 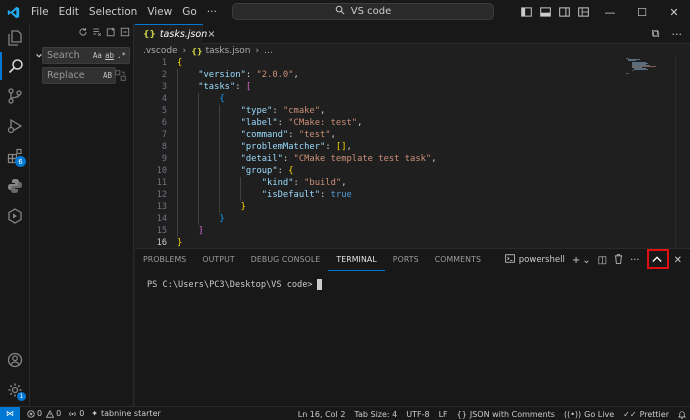 I want to click on line-number: 1, so click(x=164, y=63).